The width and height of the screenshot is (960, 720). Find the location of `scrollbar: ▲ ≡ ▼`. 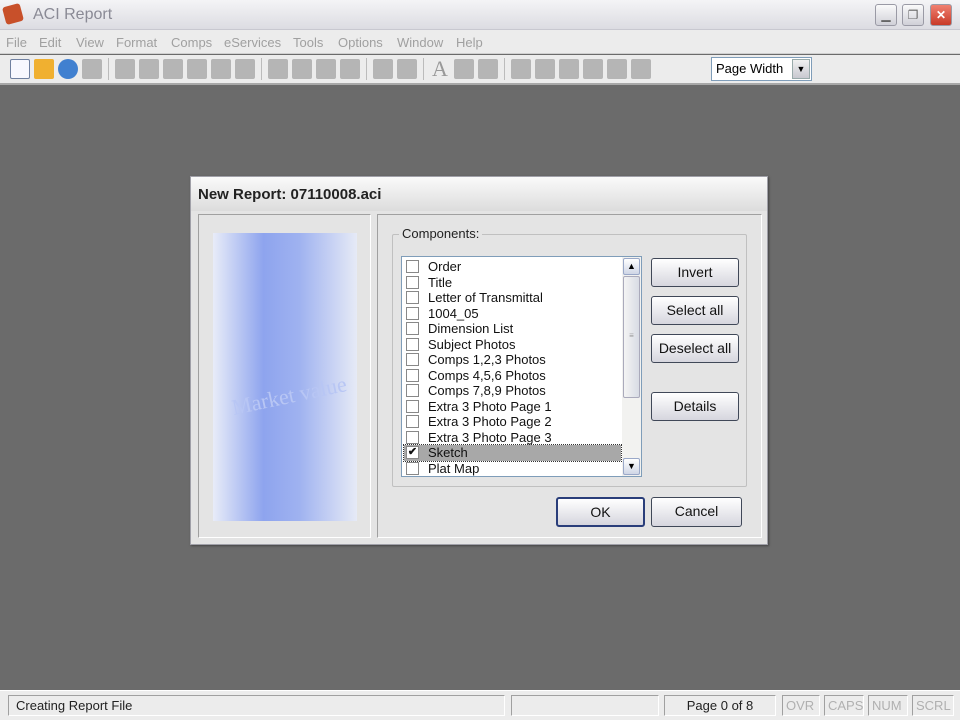

scrollbar: ▲ ≡ ▼ is located at coordinates (631, 366).